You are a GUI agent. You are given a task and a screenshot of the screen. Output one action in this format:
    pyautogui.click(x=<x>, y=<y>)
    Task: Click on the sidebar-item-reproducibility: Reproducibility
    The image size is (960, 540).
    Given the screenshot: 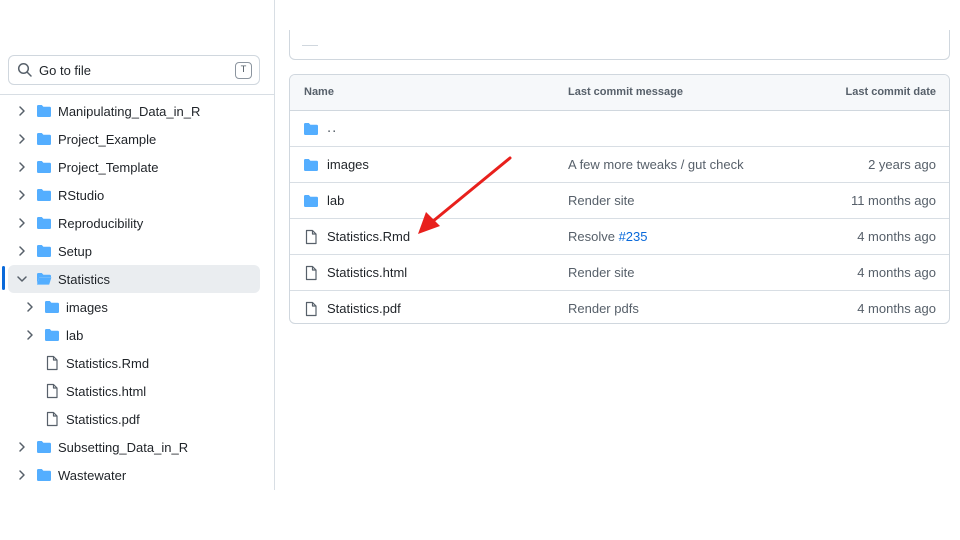 What is the action you would take?
    pyautogui.click(x=130, y=223)
    